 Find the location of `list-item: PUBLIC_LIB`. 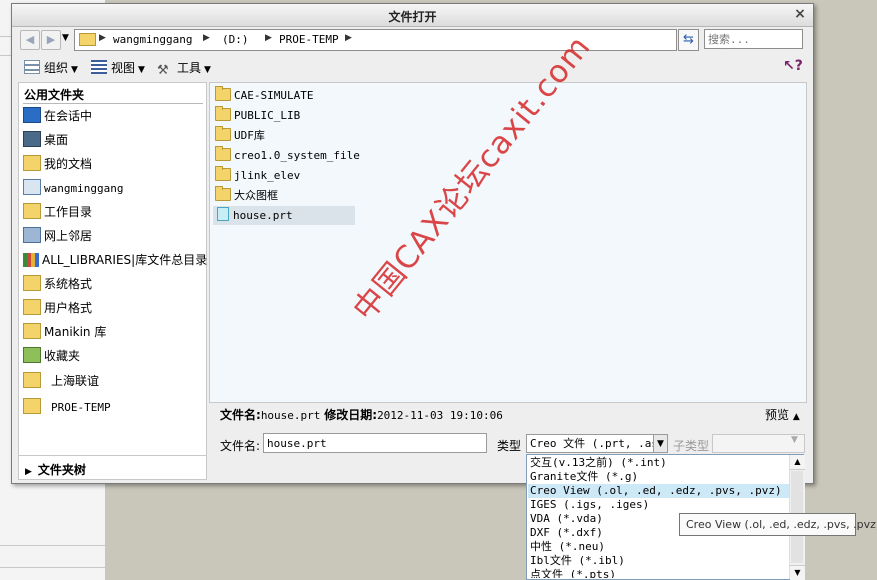

list-item: PUBLIC_LIB is located at coordinates (284, 115).